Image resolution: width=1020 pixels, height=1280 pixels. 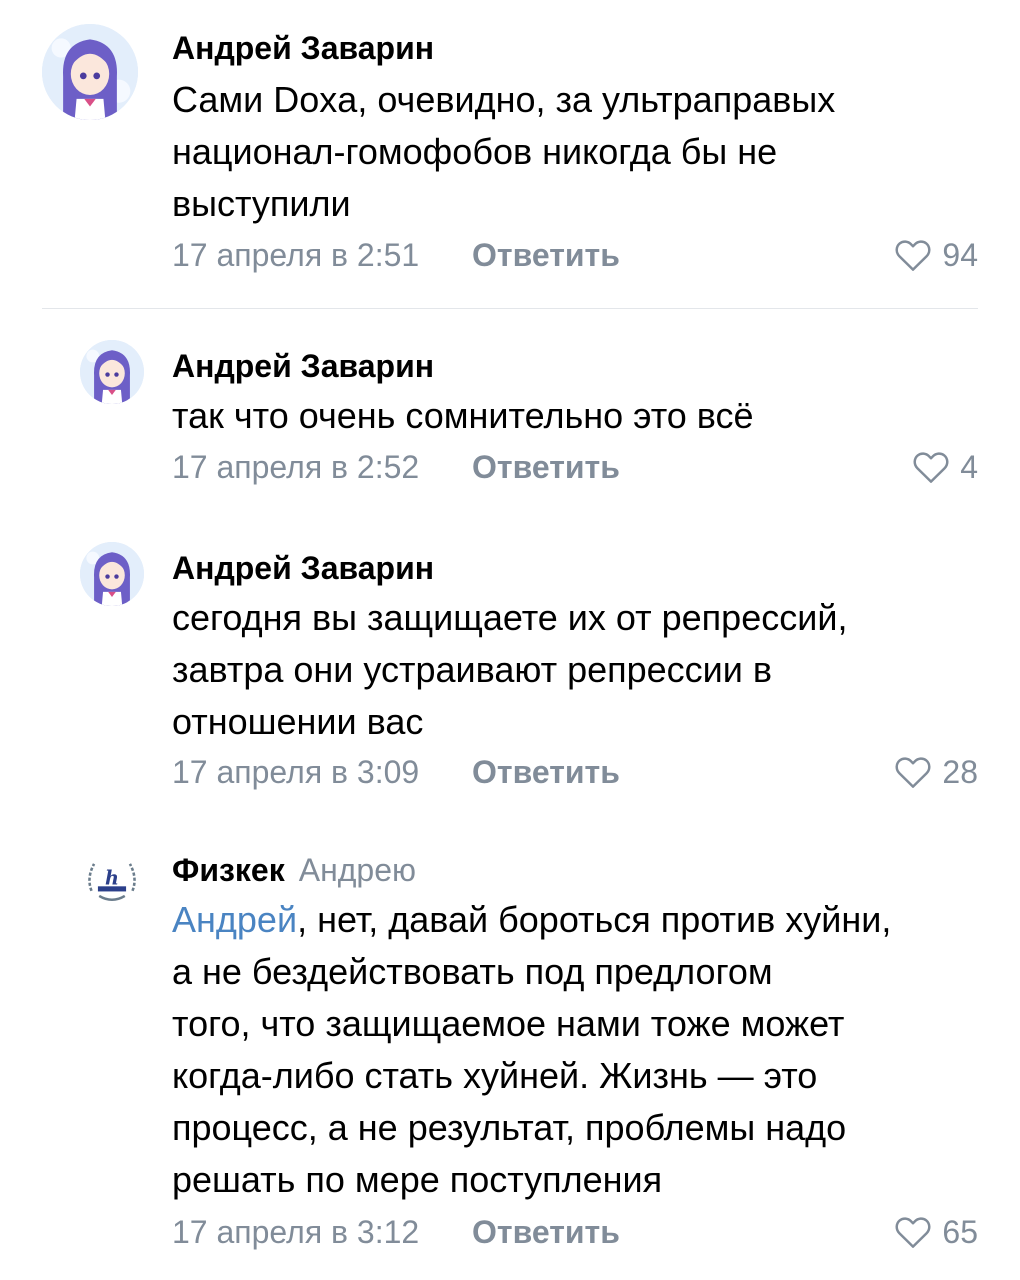 I want to click on comment-meta: 17 апреля в 2:51 Ответить, so click(x=396, y=255).